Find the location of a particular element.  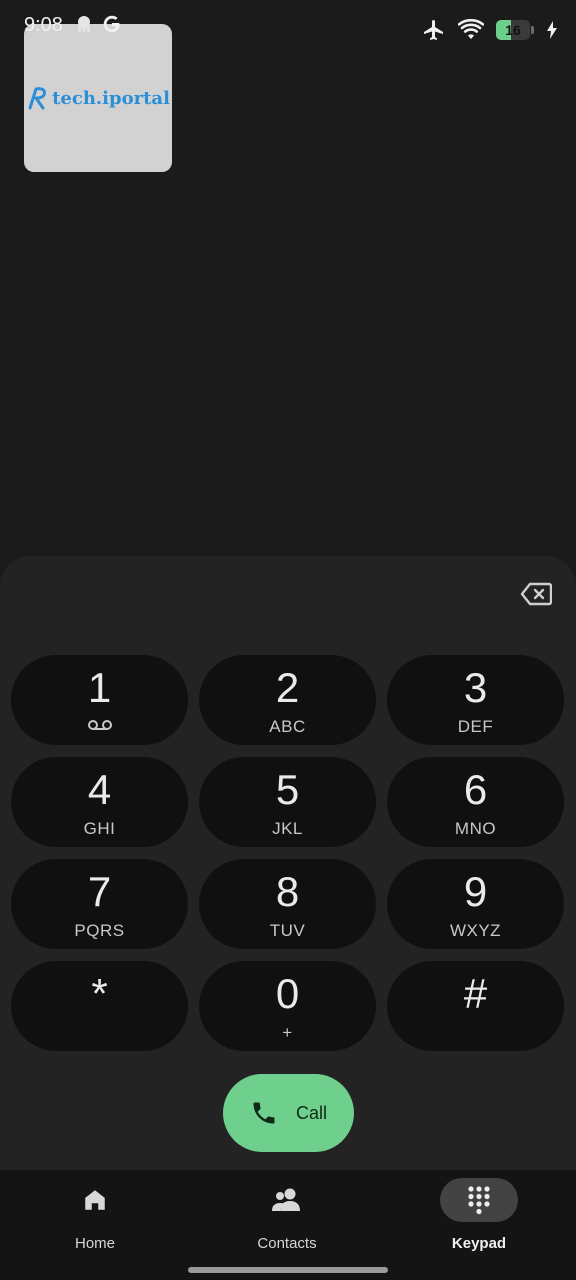

bottom-navigation: Home Contacts Keypad is located at coordinates (288, 1225).